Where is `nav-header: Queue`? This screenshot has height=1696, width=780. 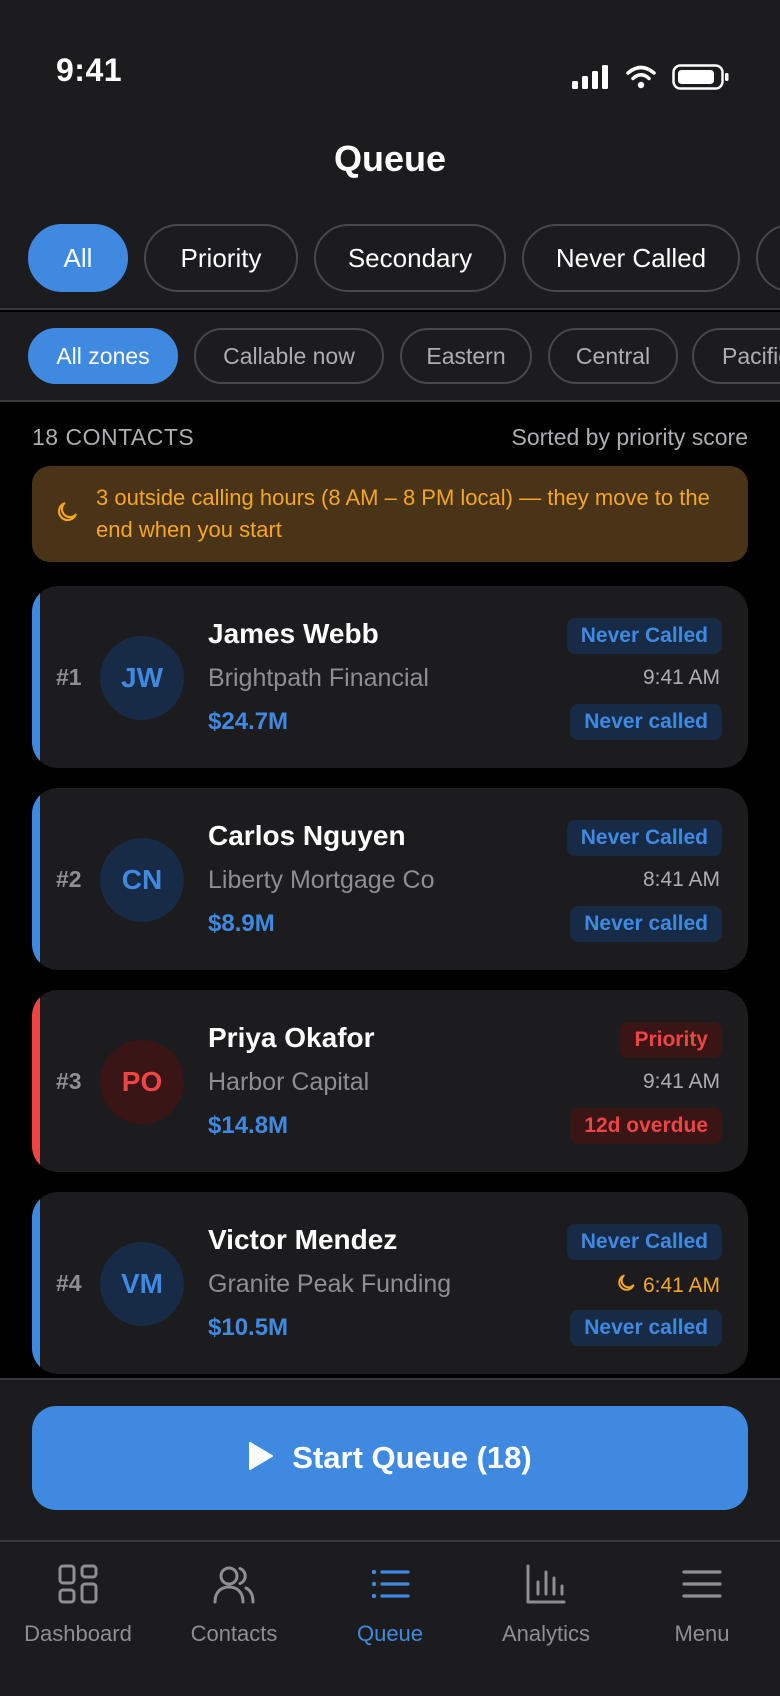 nav-header: Queue is located at coordinates (390, 165).